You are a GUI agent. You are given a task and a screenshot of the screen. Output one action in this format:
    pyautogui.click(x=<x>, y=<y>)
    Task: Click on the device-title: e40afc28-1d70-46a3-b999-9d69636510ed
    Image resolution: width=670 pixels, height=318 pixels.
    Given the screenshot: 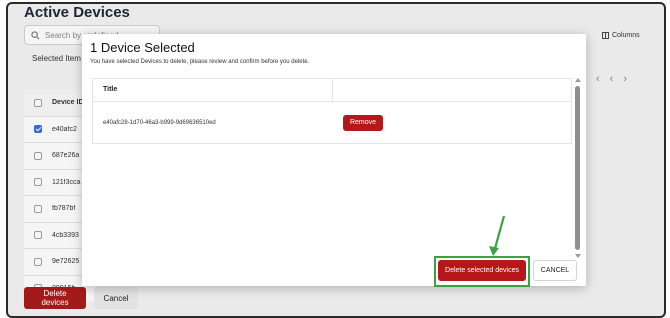 What is the action you would take?
    pyautogui.click(x=159, y=122)
    